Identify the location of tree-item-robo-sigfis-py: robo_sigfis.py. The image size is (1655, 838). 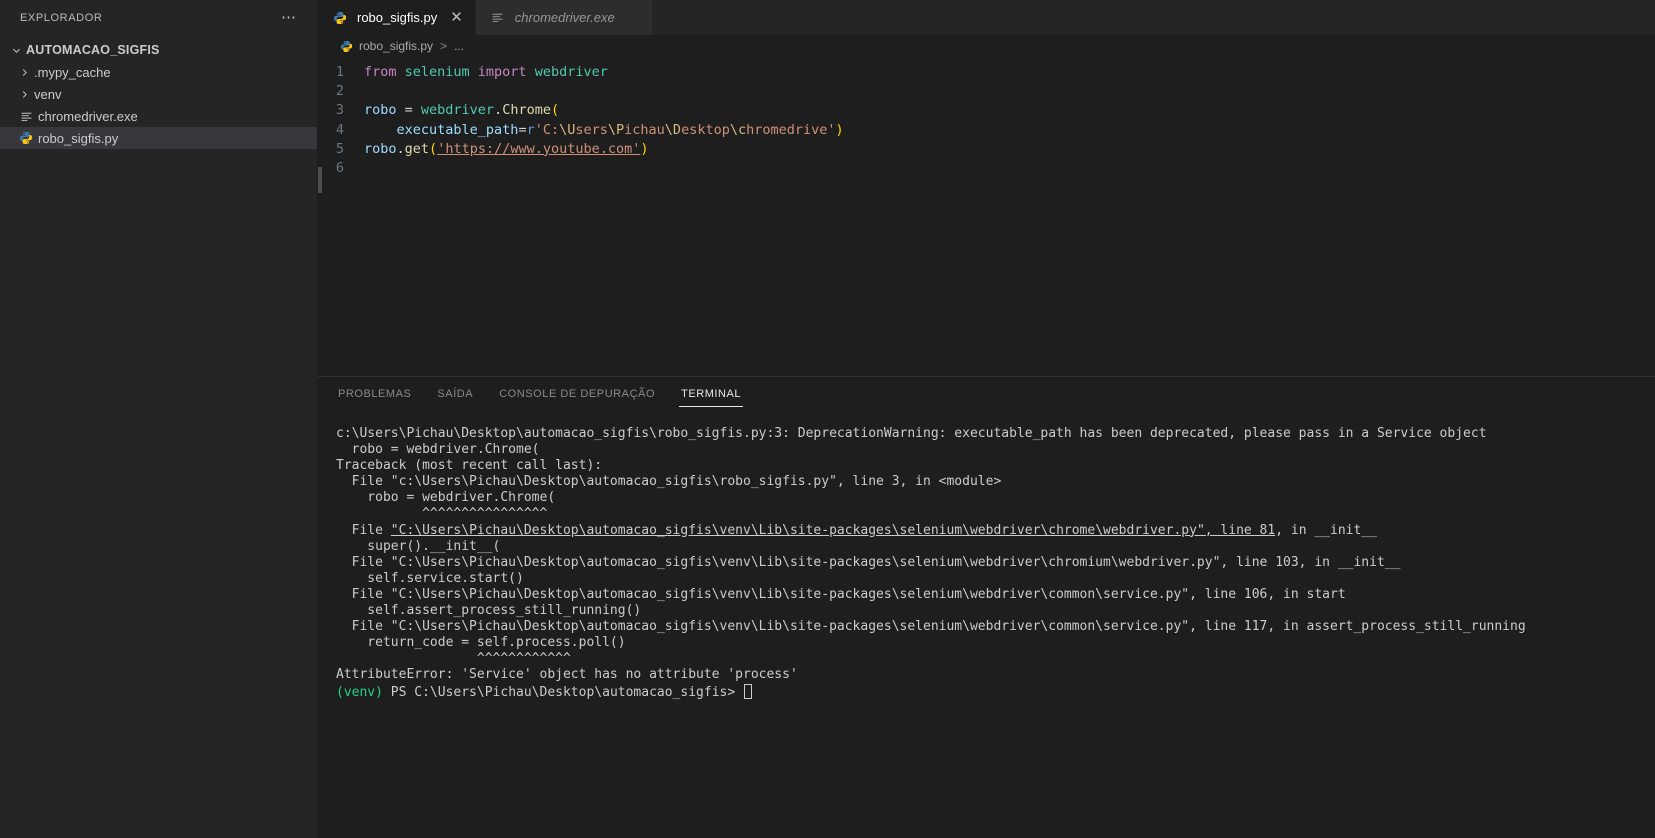
(158, 138).